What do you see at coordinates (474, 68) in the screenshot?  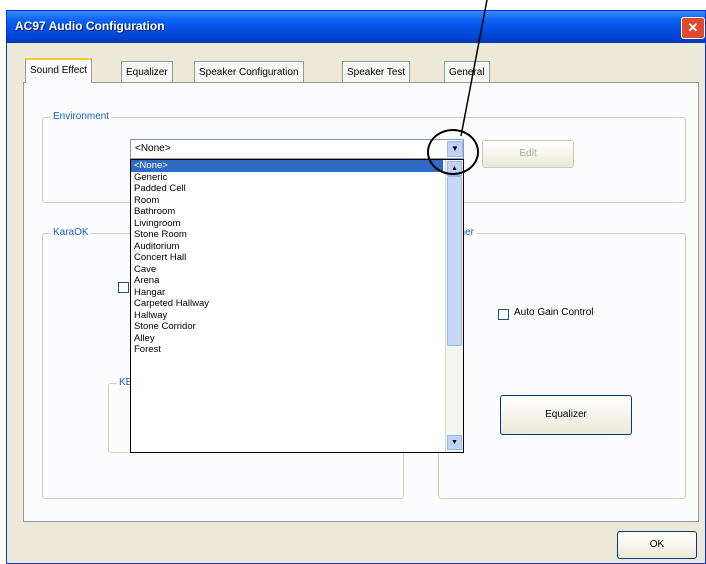 I see `callout-pointer-line` at bounding box center [474, 68].